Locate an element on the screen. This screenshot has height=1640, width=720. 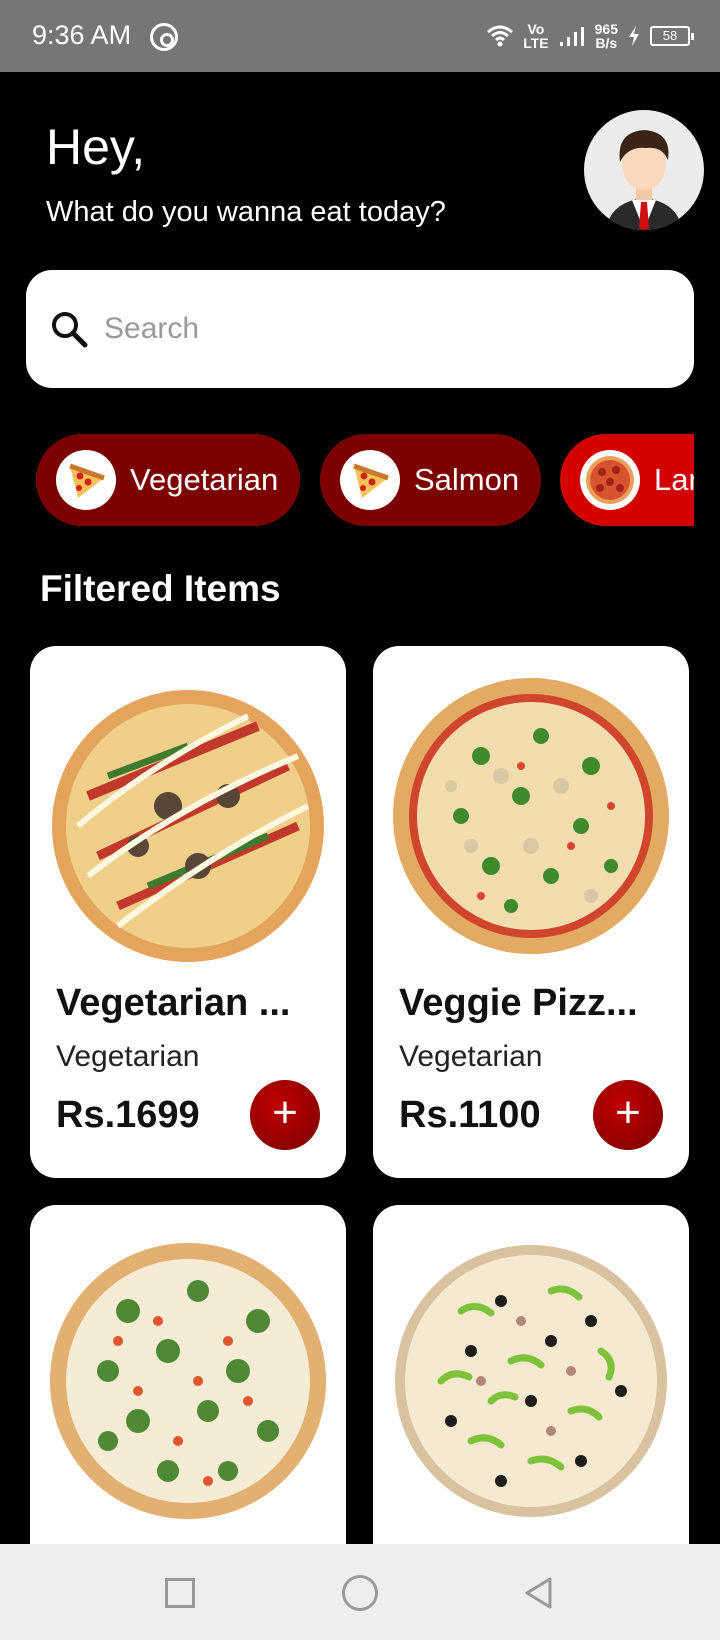
category-chip-large: Lar is located at coordinates (627, 480).